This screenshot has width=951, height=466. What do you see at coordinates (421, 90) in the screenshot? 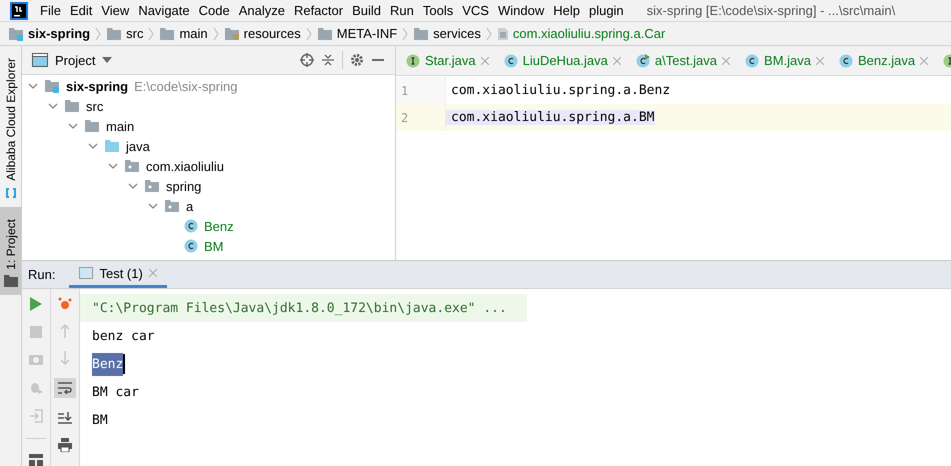
I see `line-number: 1` at bounding box center [421, 90].